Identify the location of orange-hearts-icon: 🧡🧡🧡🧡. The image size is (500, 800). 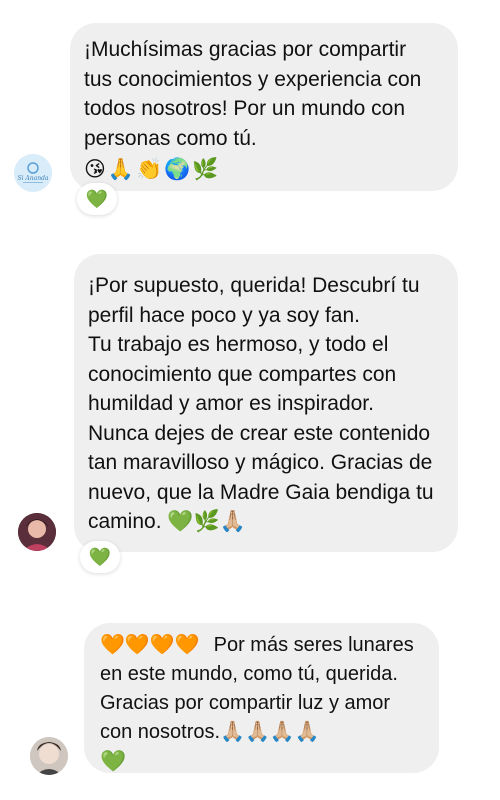
(150, 645).